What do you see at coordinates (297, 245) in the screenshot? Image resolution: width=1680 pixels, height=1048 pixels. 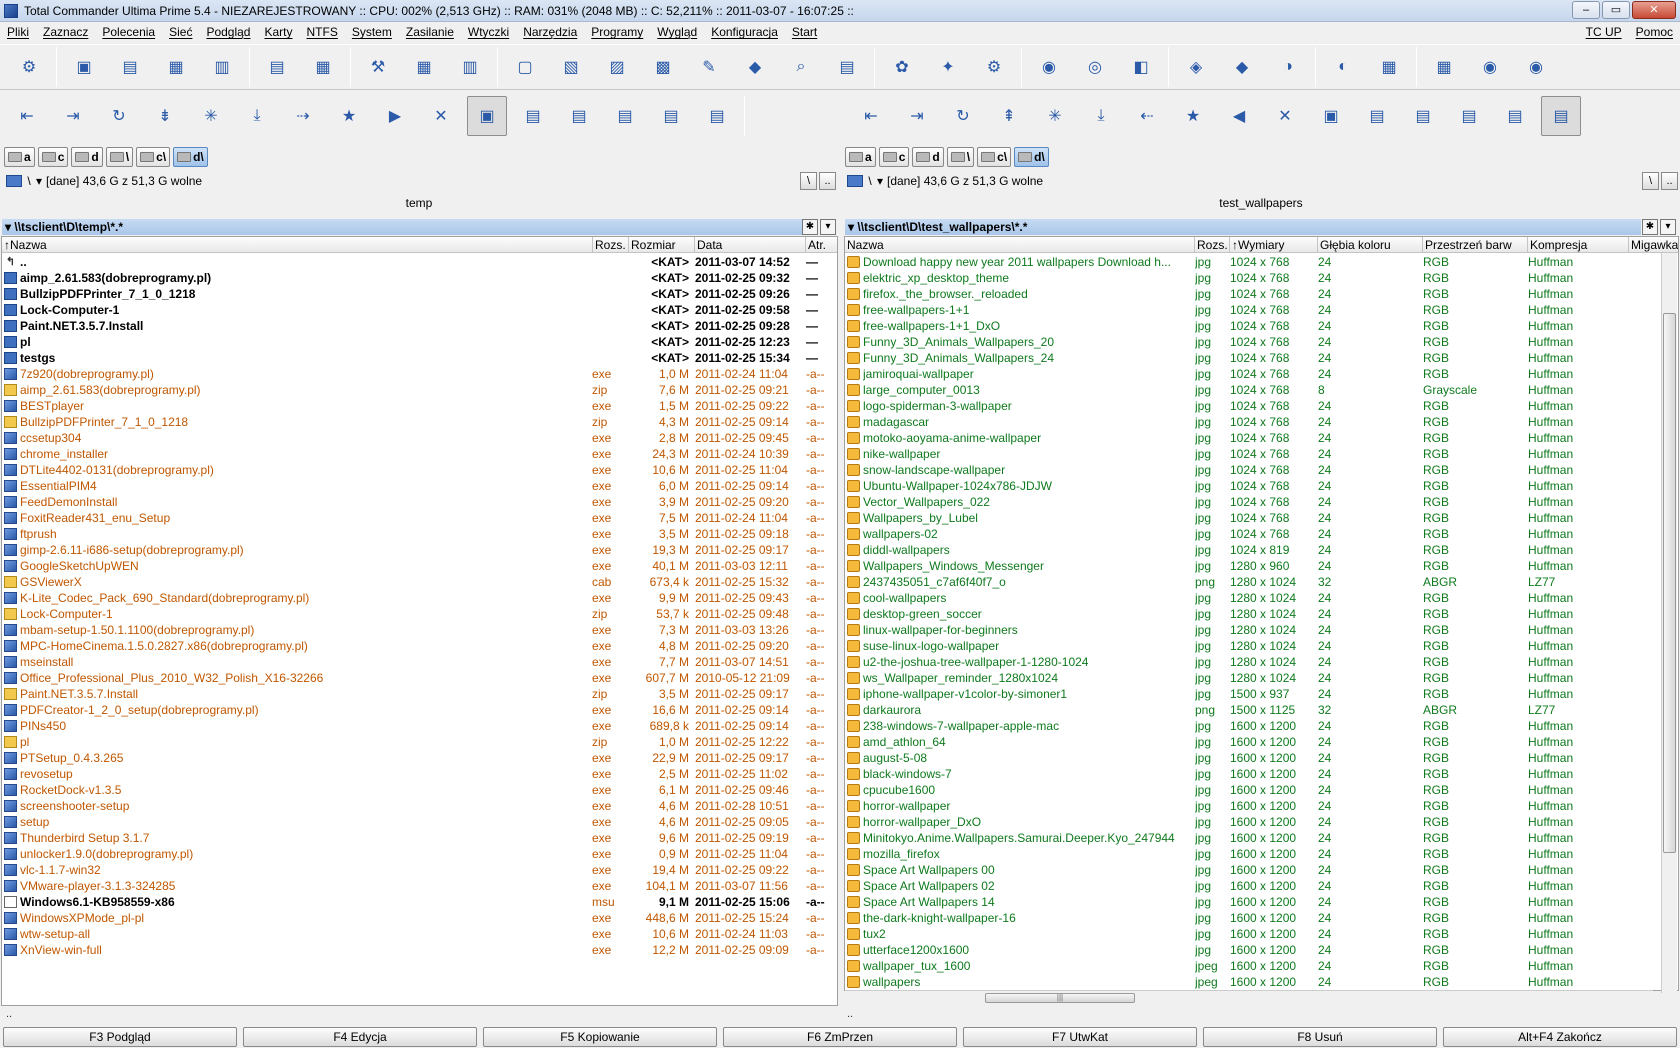 I see `column-name: ↑Nazwa` at bounding box center [297, 245].